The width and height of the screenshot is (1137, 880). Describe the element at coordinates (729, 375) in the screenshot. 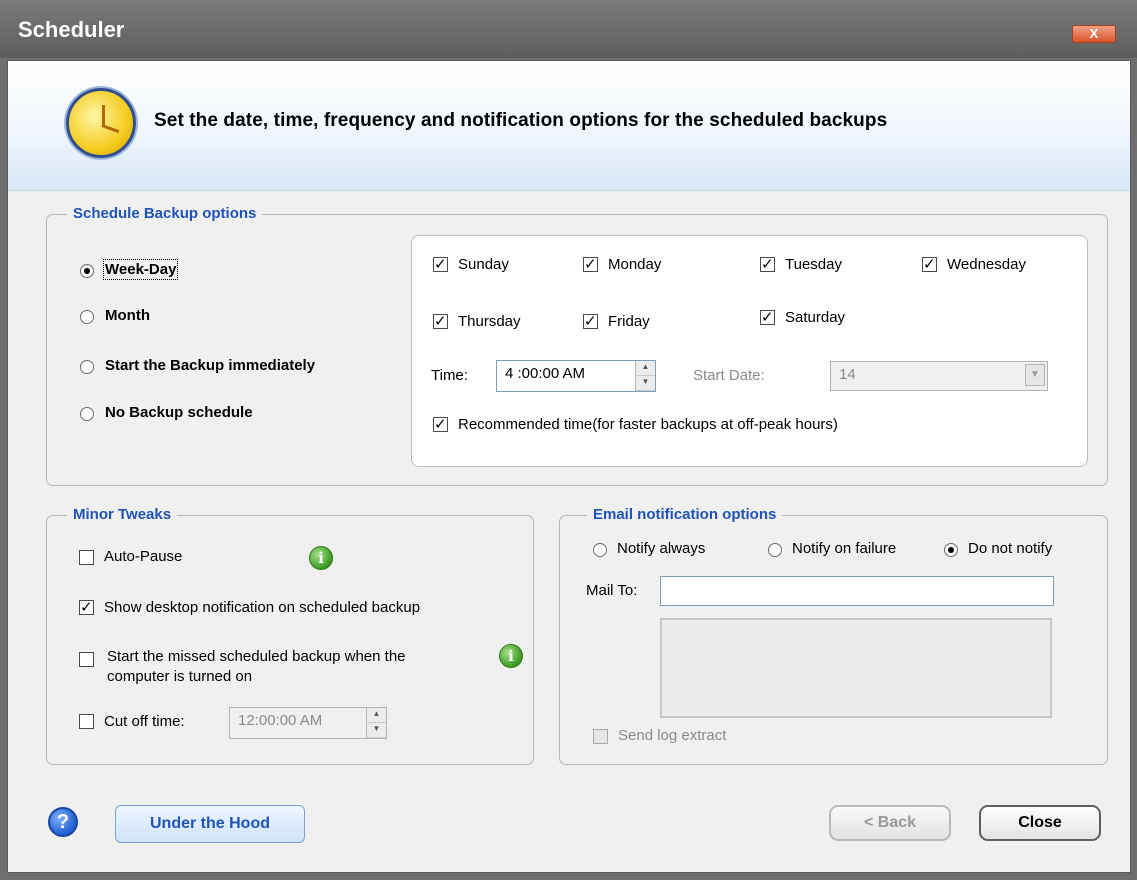

I see `start-date-label: Start Date:` at that location.